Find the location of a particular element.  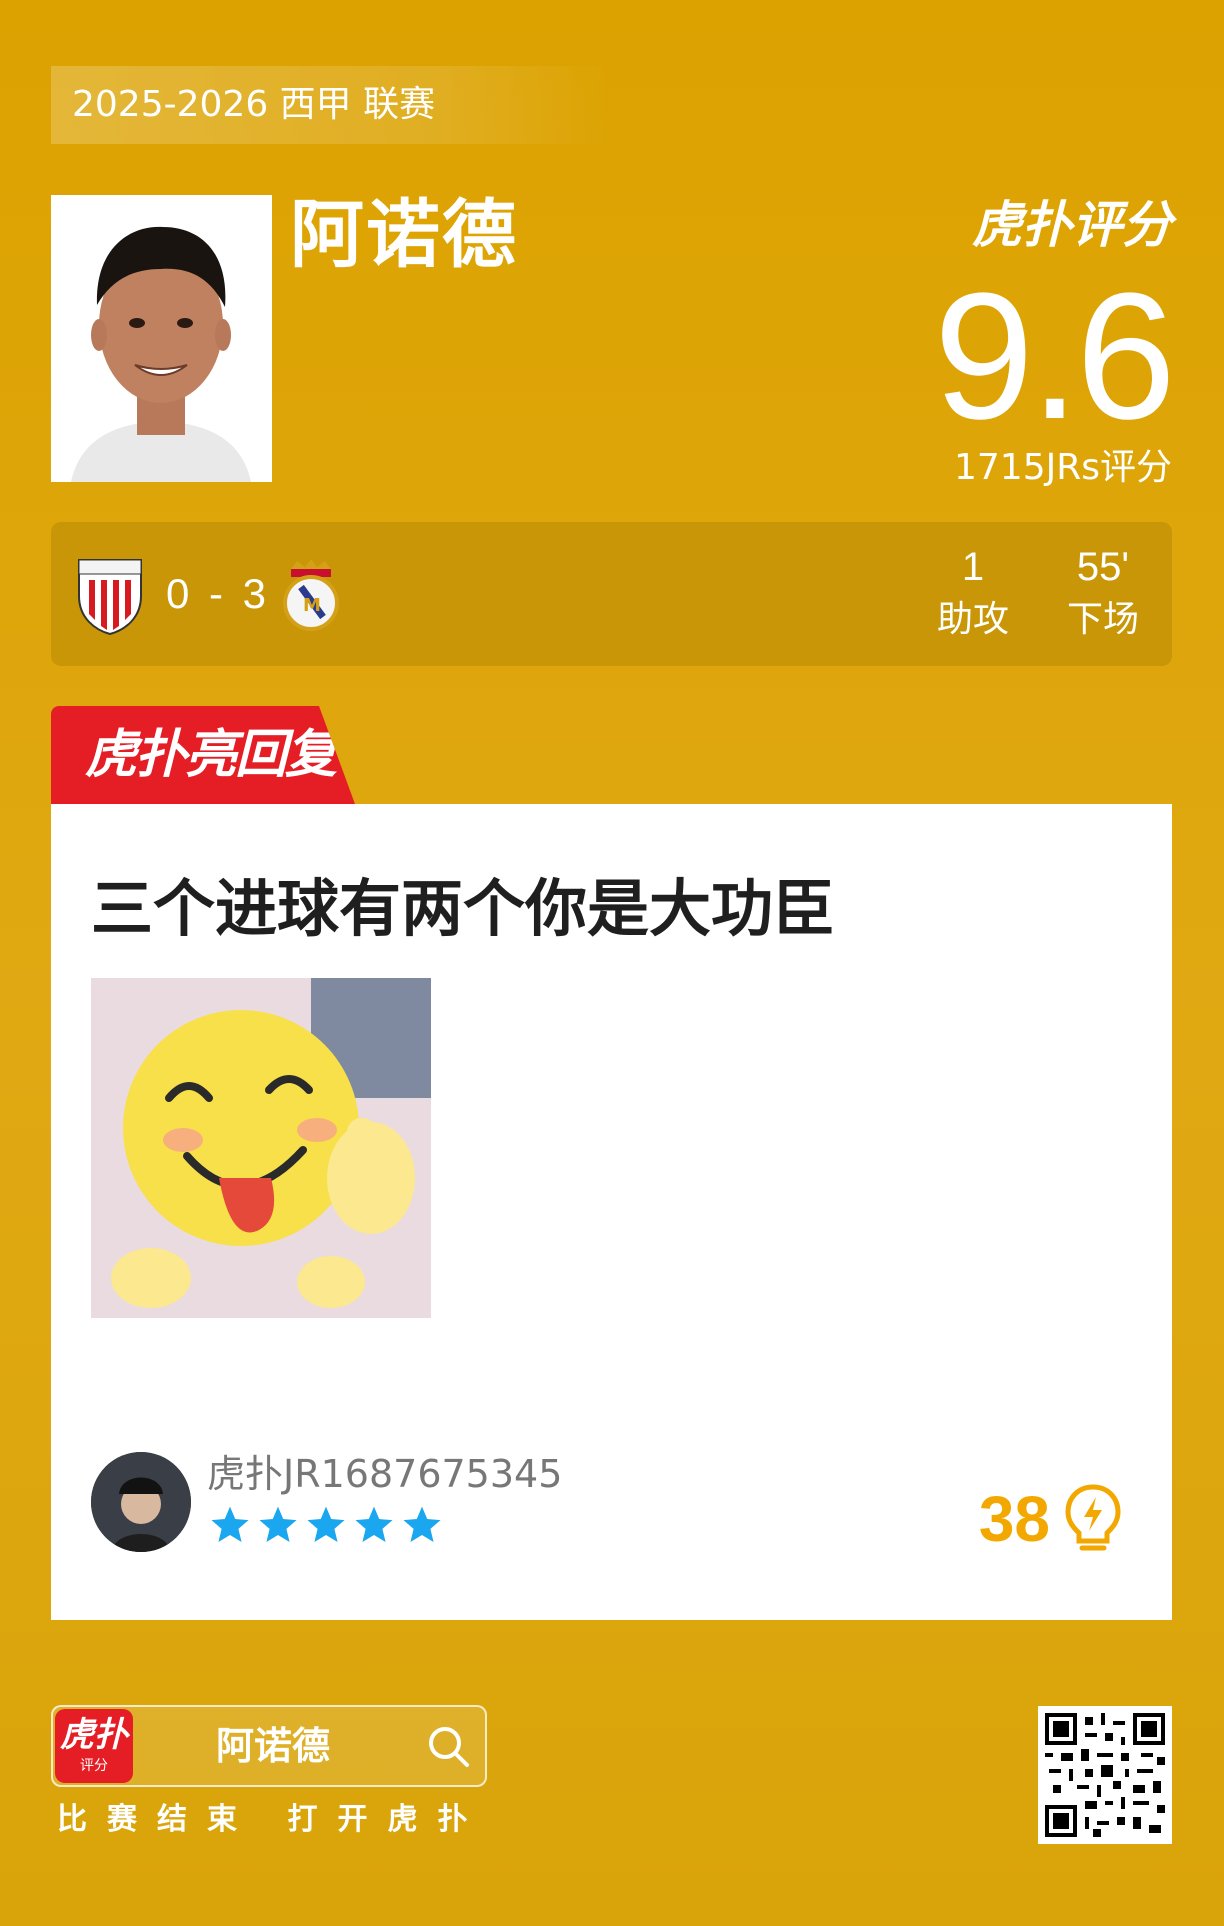

meme-image is located at coordinates (261, 1148).